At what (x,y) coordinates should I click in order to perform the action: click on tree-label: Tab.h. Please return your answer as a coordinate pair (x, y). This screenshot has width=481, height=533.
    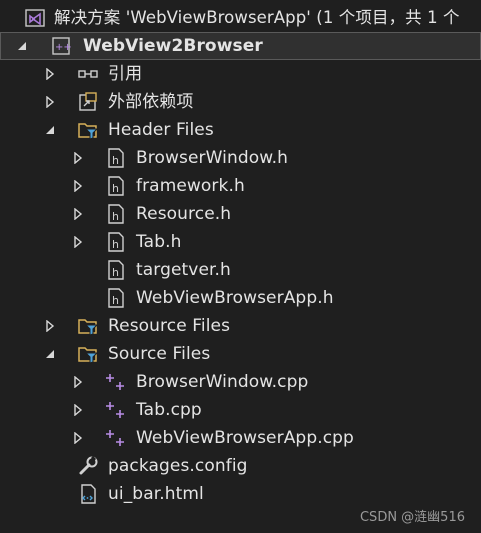
    Looking at the image, I should click on (159, 242).